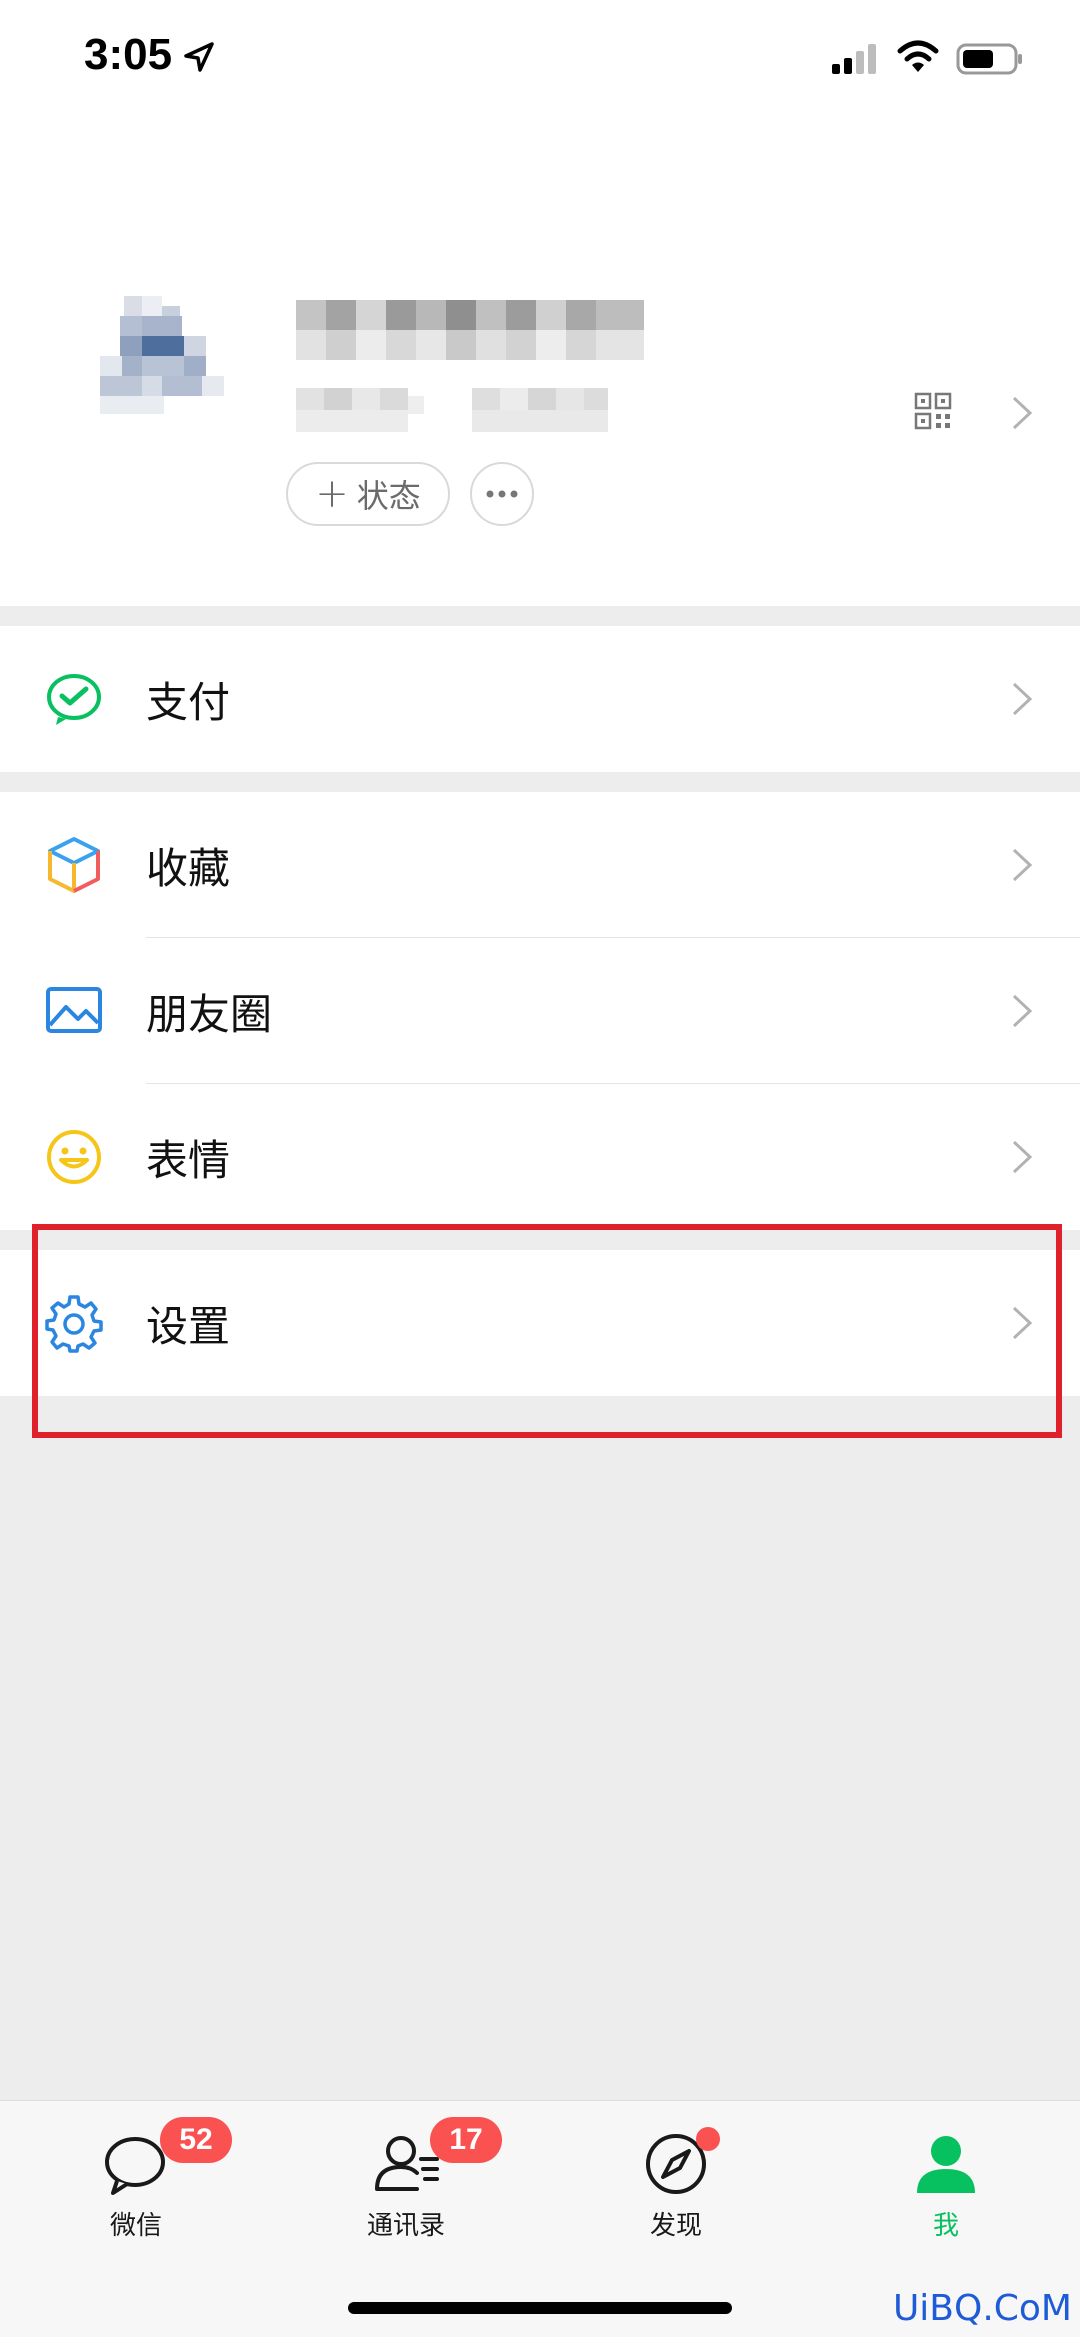 Image resolution: width=1080 pixels, height=2337 pixels. I want to click on settings-highlight-box, so click(547, 1331).